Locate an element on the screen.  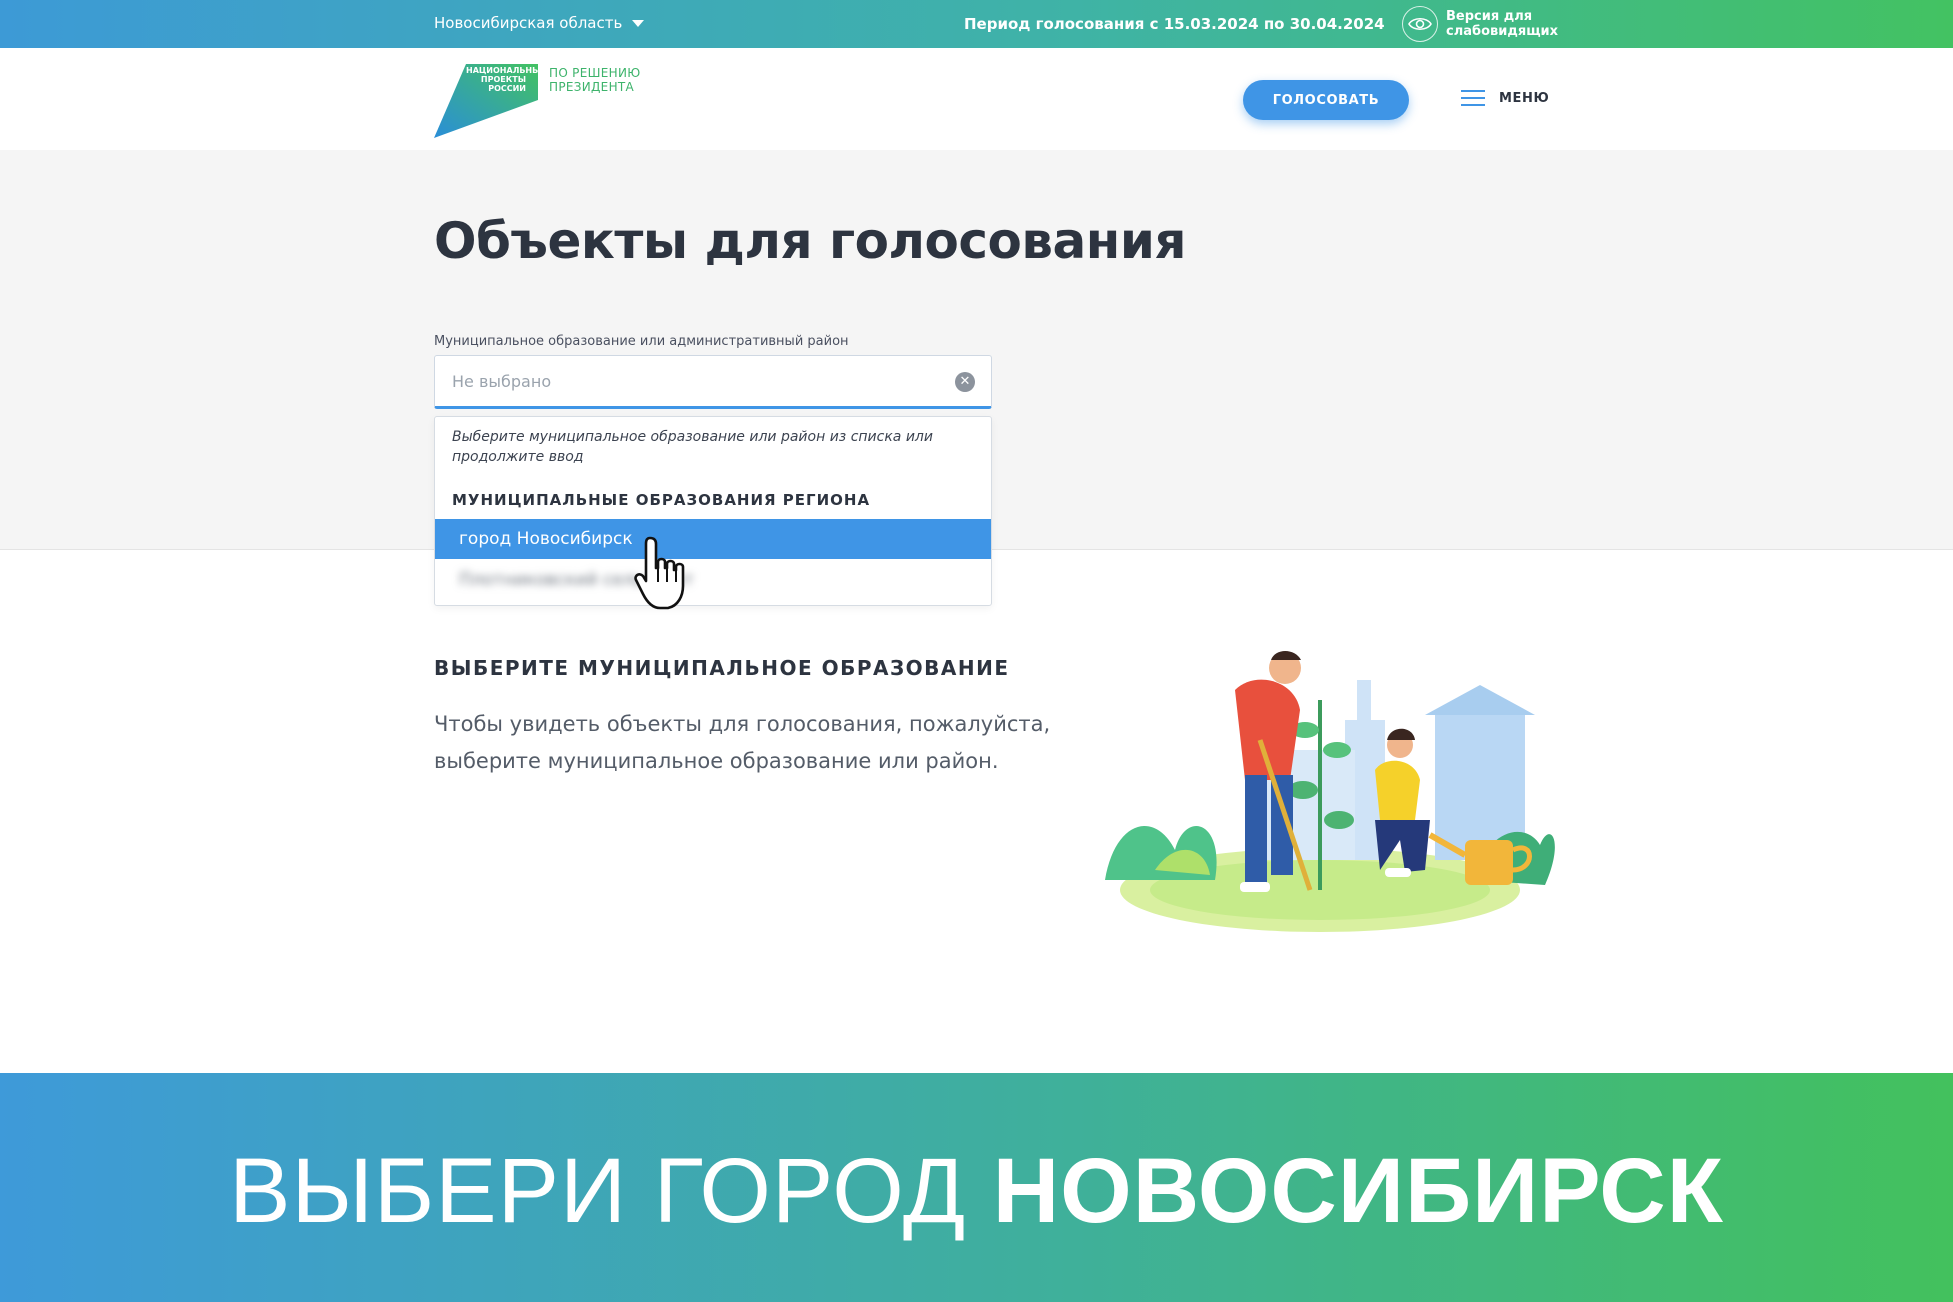
promo-banner-text: ВЫБЕРИ ГОРОД НОВОСИБИРСК is located at coordinates (976, 1191).